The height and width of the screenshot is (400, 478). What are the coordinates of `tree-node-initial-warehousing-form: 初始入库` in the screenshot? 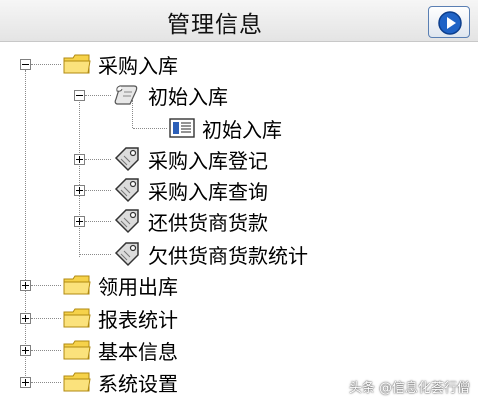 It's located at (225, 128).